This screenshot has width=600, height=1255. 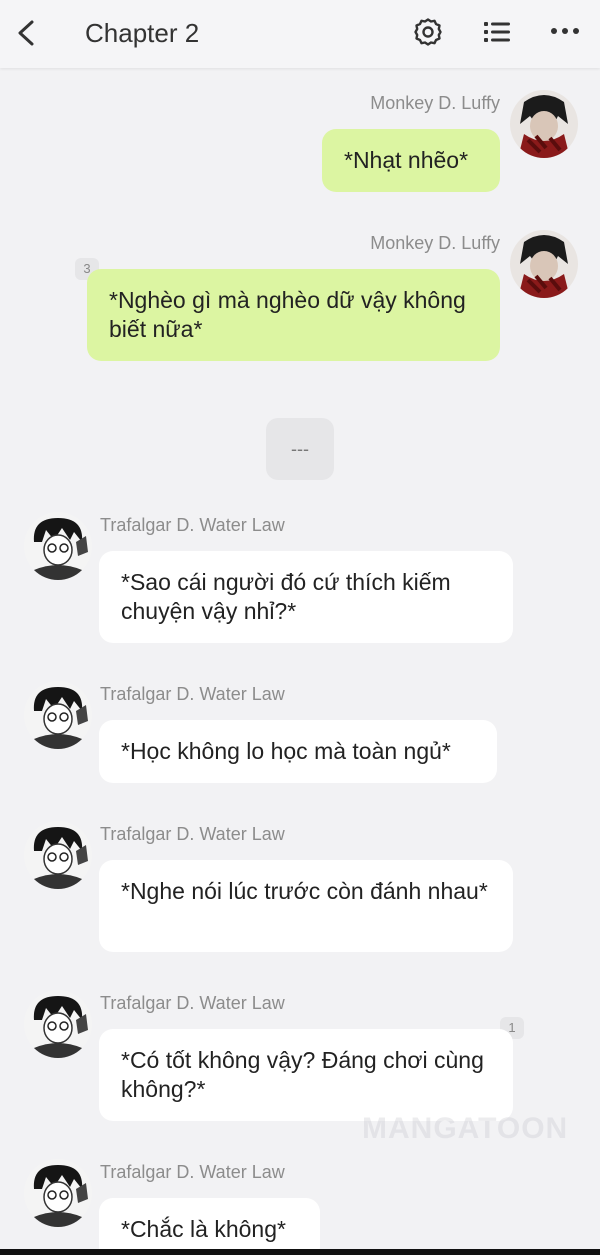 I want to click on message-bubble: *Học không lo học mà toàn ngủ*, so click(x=298, y=751).